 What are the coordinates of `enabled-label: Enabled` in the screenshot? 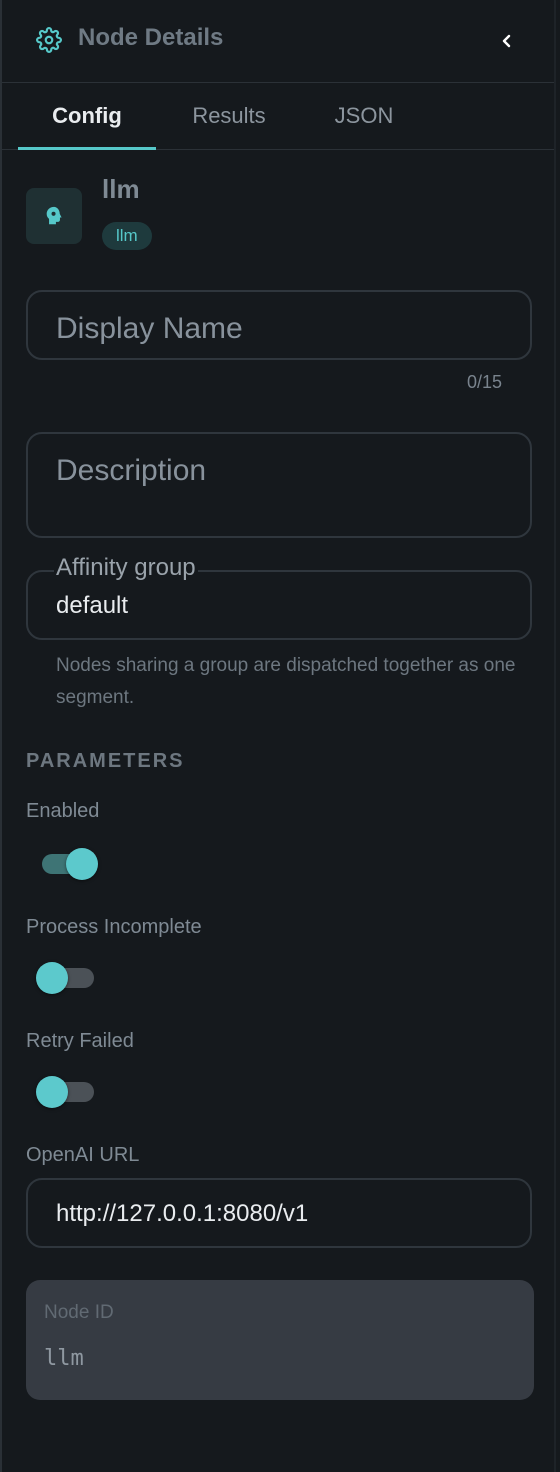 It's located at (63, 811).